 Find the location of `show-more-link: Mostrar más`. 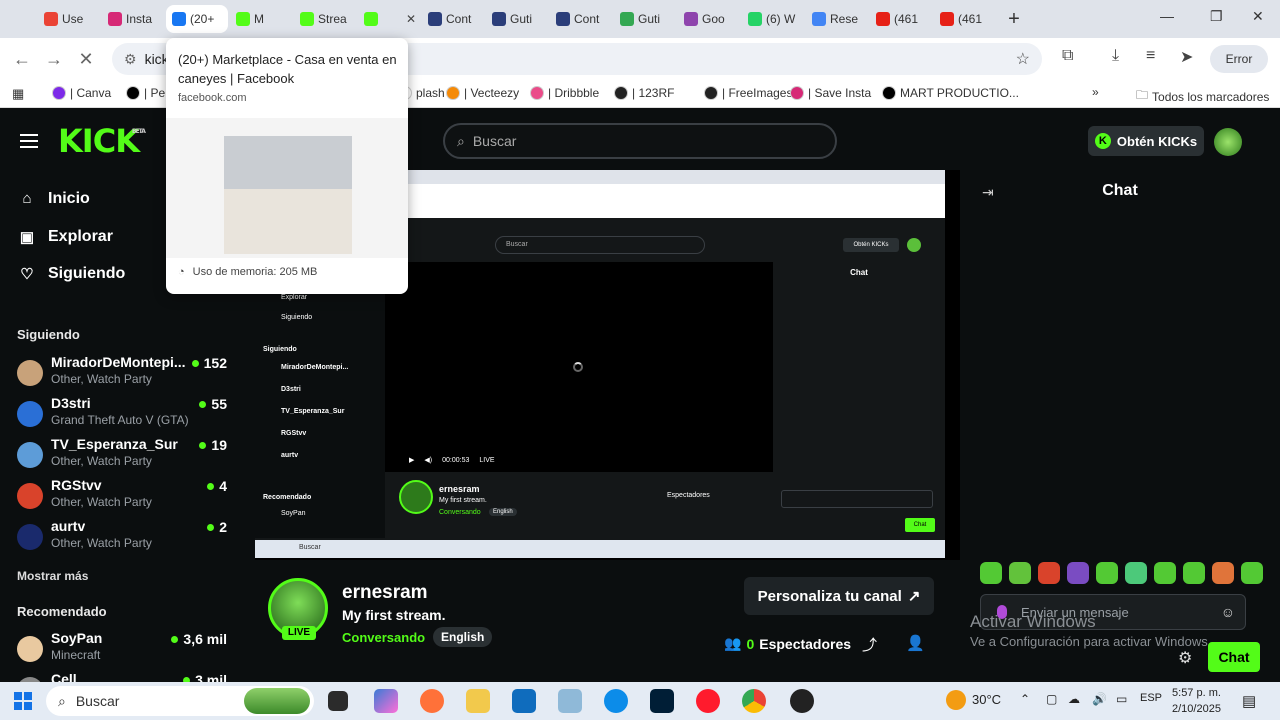

show-more-link: Mostrar más is located at coordinates (52, 576).